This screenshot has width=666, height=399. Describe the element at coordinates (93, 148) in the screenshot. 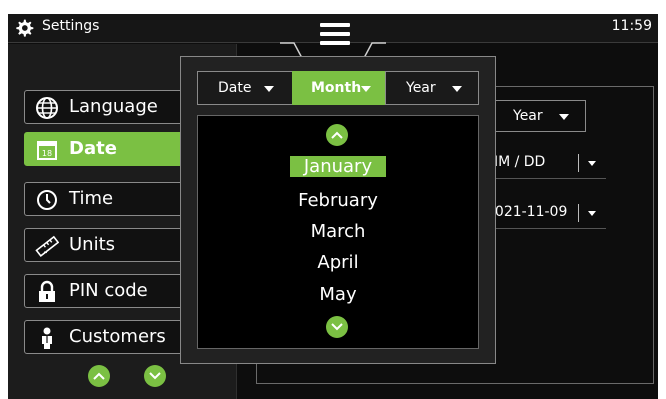

I see `sidebar-item-label: Date` at that location.